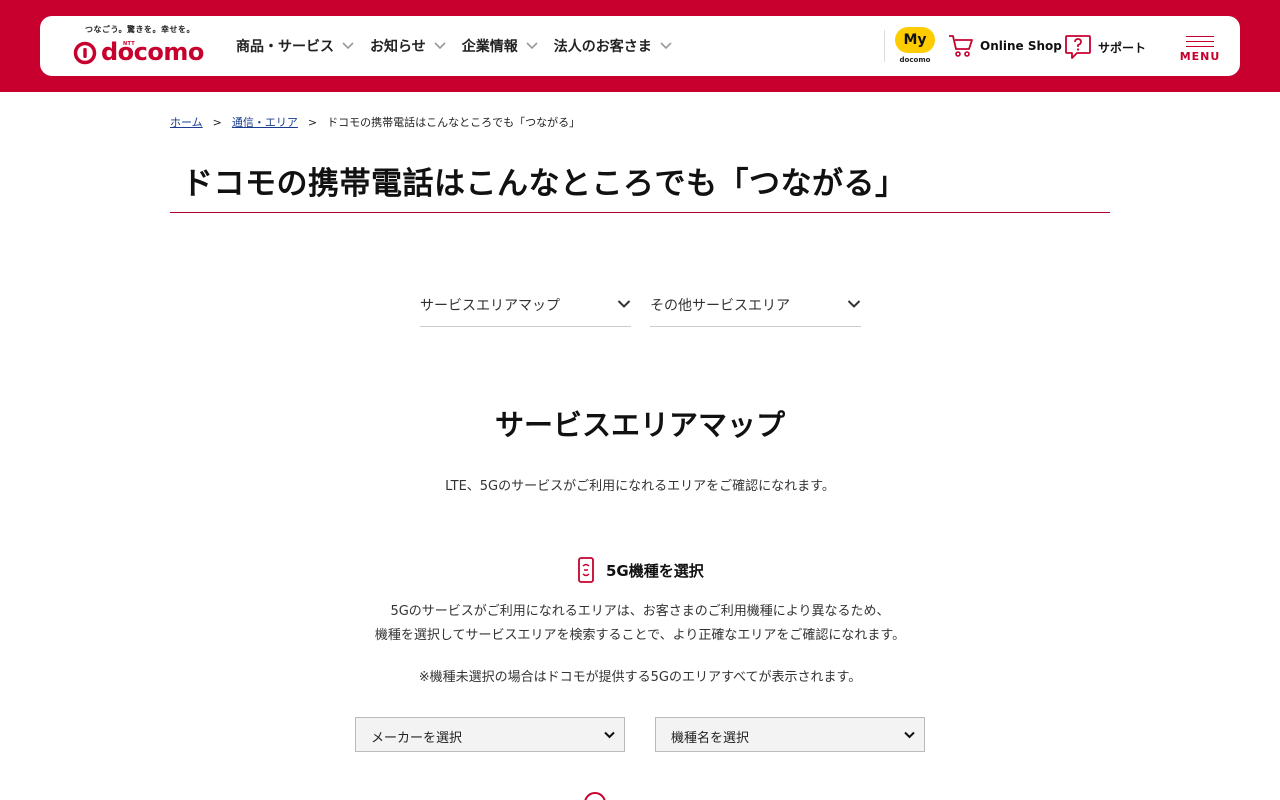 The height and width of the screenshot is (800, 1280). I want to click on maker-select: メーカーを選択, so click(490, 734).